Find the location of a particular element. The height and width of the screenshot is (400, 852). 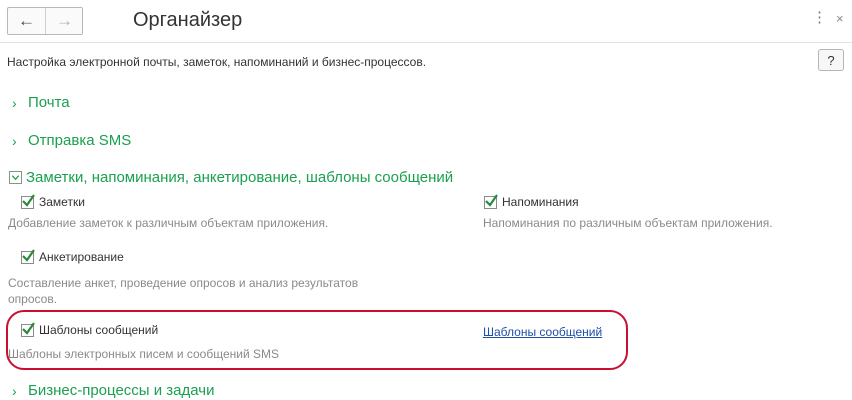

back-arrow-icon: ← is located at coordinates (27, 21).